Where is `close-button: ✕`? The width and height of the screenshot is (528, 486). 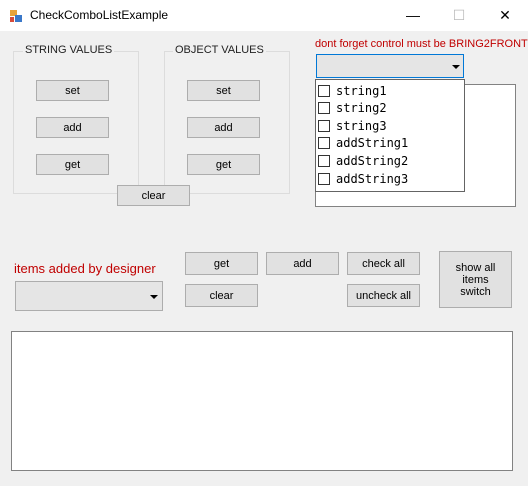 close-button: ✕ is located at coordinates (505, 15).